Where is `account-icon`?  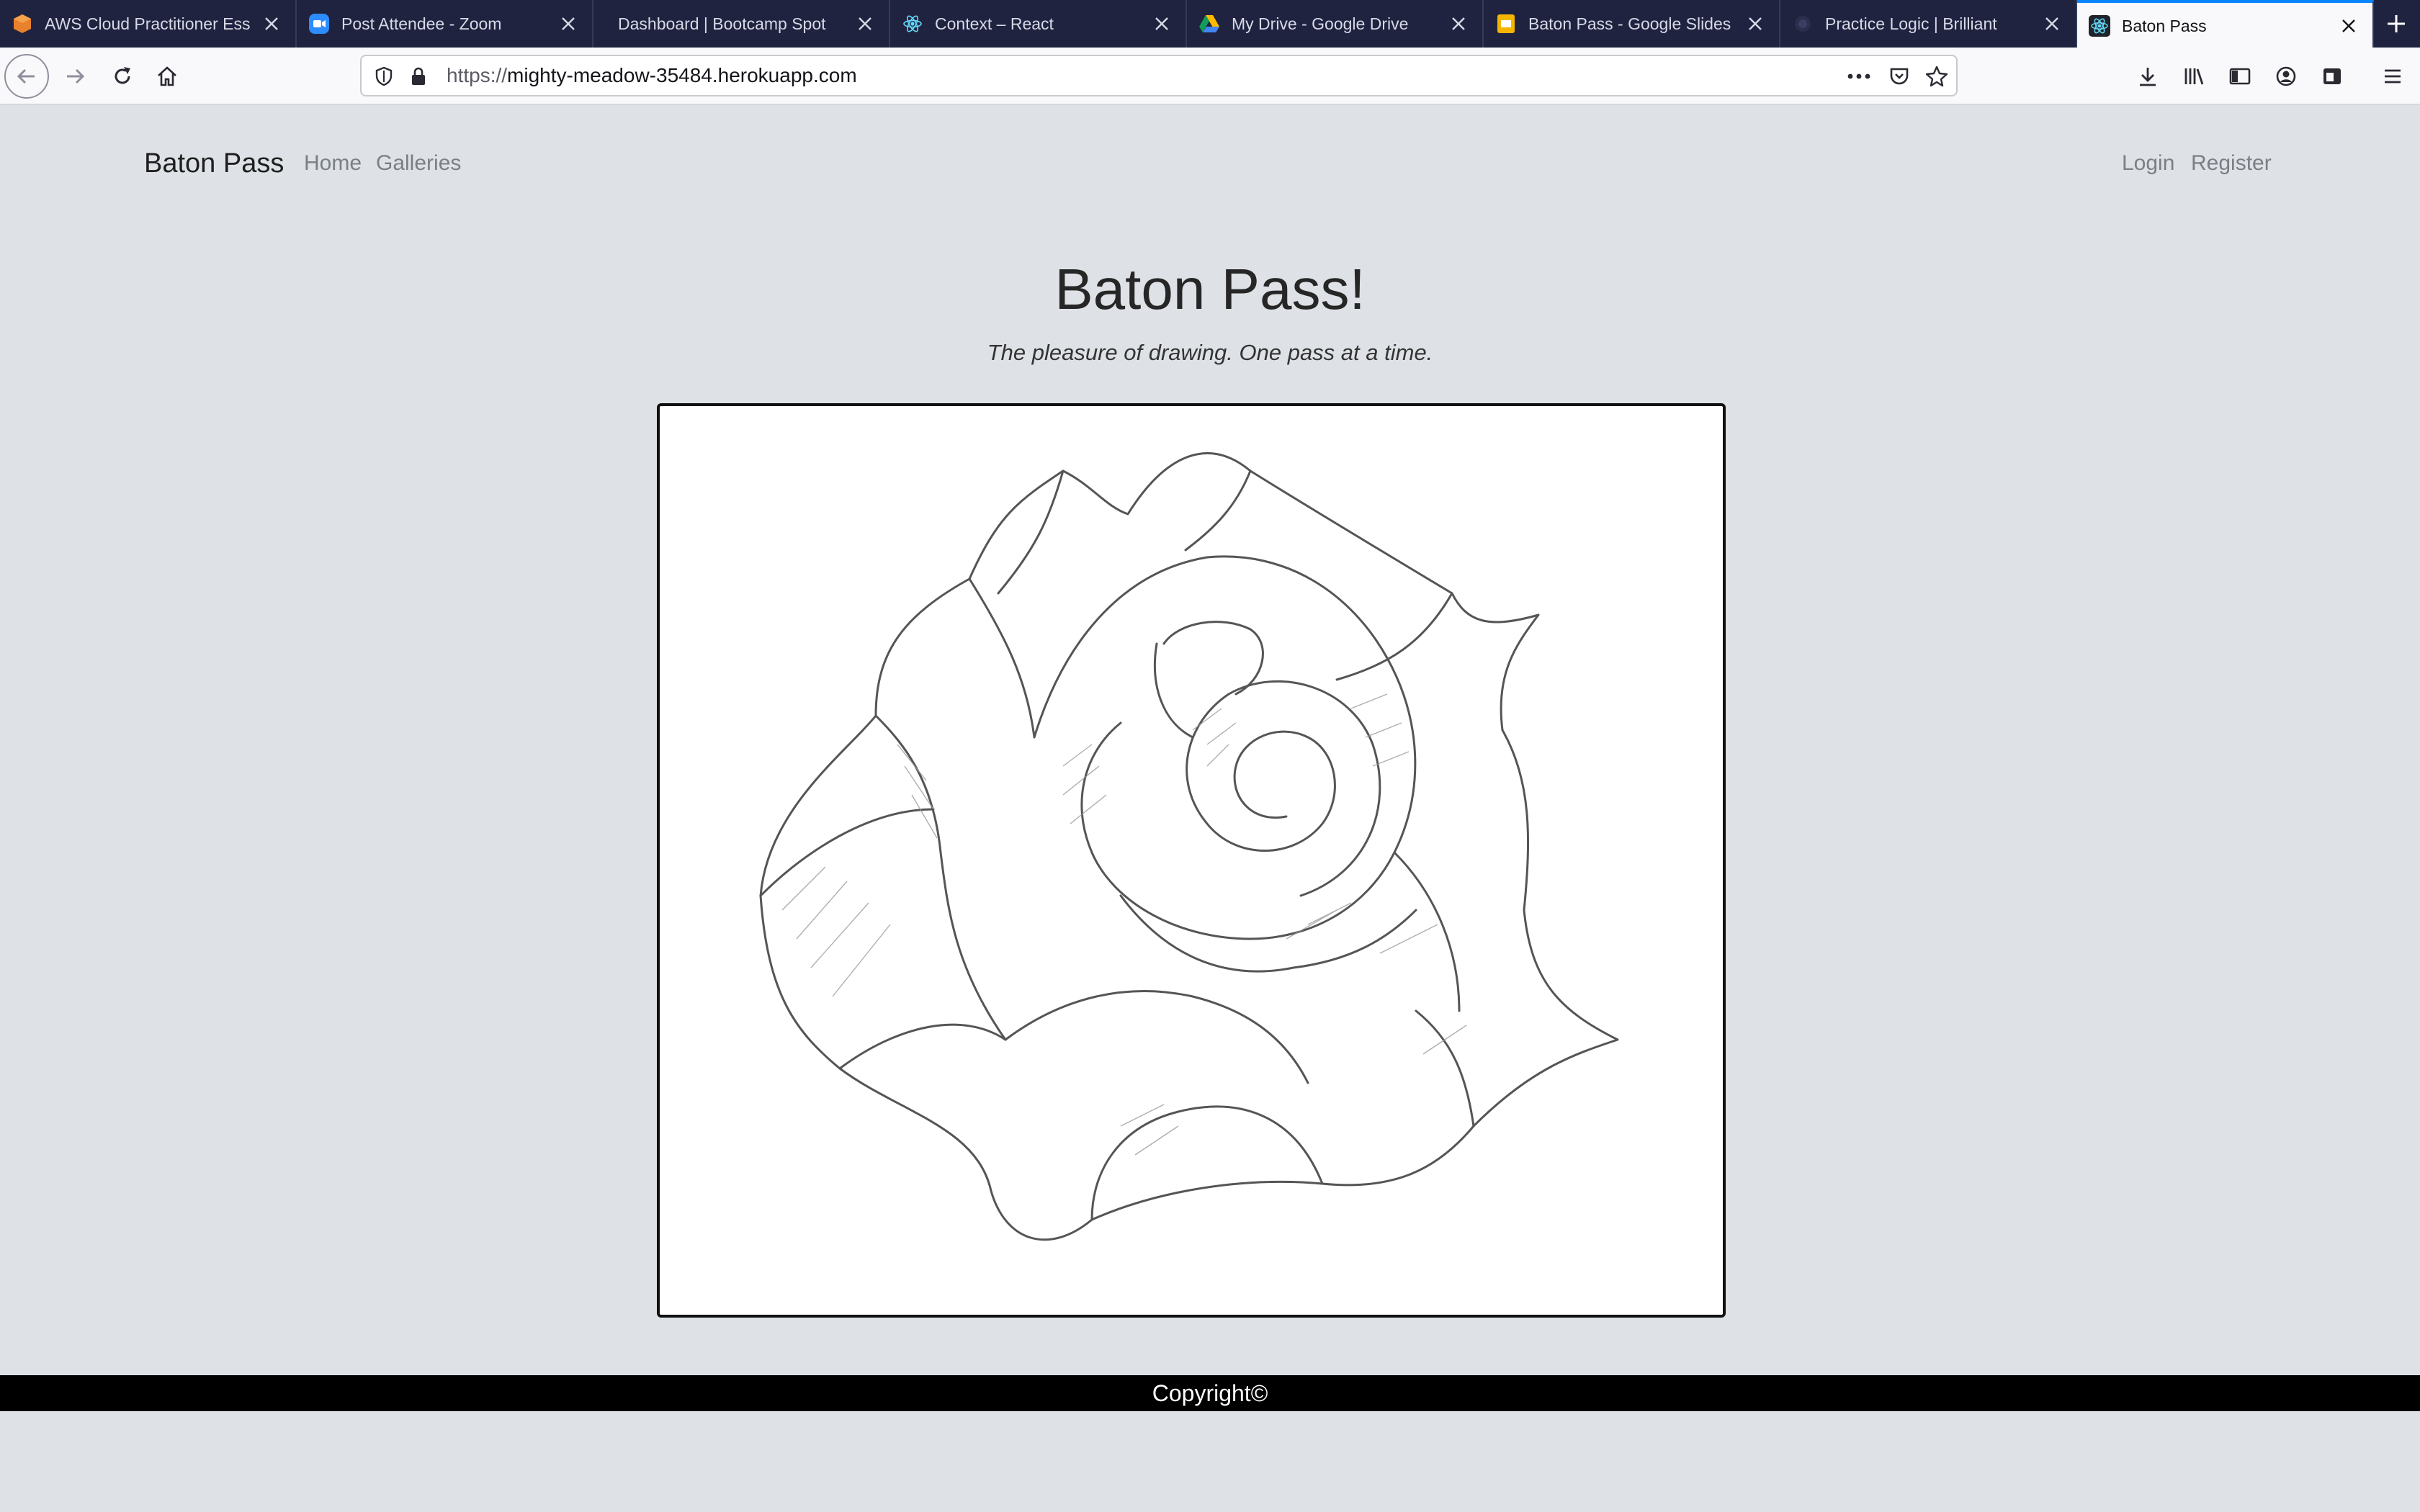 account-icon is located at coordinates (2286, 76).